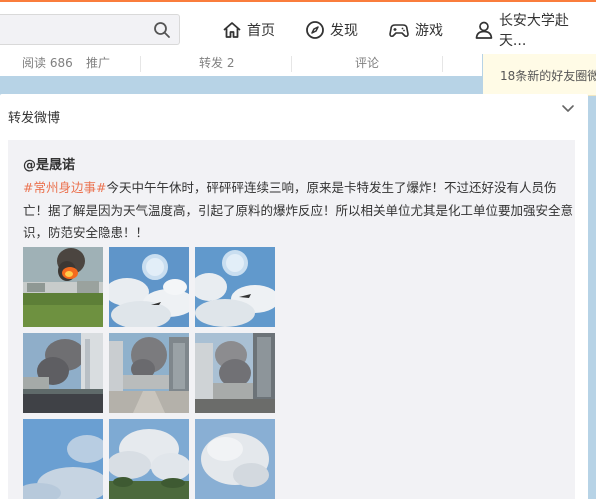  What do you see at coordinates (548, 76) in the screenshot?
I see `notice-text: 18条新的好友圈微` at bounding box center [548, 76].